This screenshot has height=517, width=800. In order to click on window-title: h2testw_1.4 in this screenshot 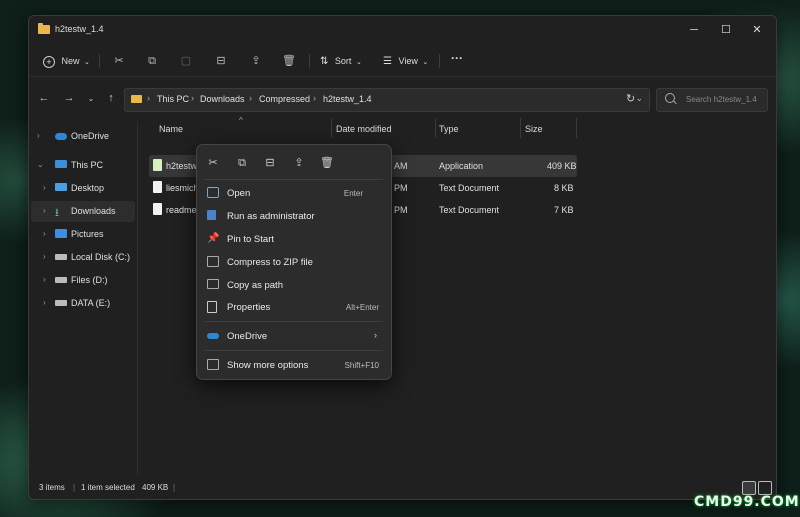, I will do `click(79, 29)`.